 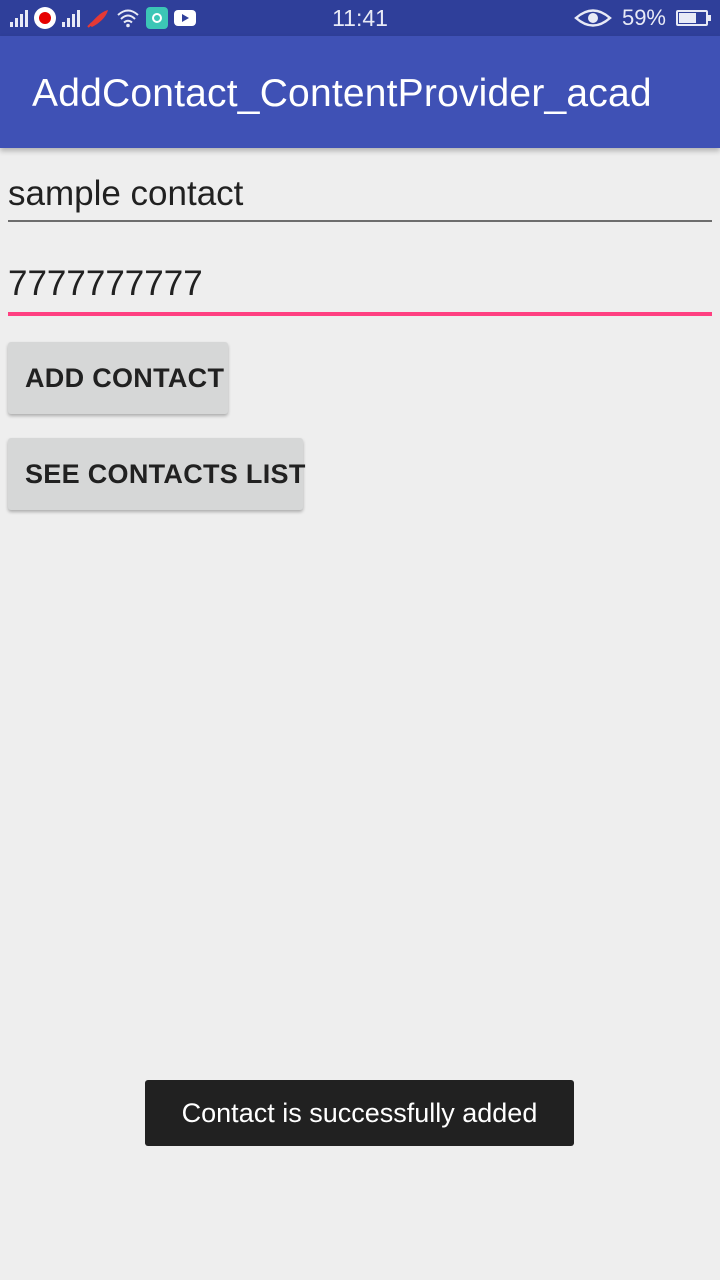 I want to click on app-bar: AddContact_ContentProvider_acad, so click(x=360, y=92).